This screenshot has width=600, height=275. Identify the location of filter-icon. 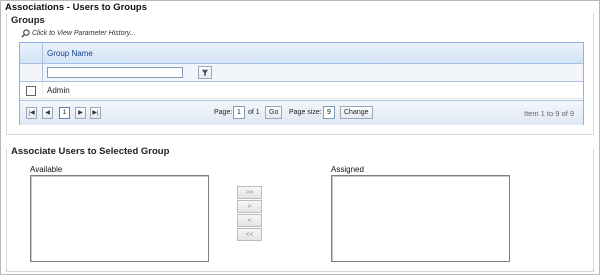
(205, 72).